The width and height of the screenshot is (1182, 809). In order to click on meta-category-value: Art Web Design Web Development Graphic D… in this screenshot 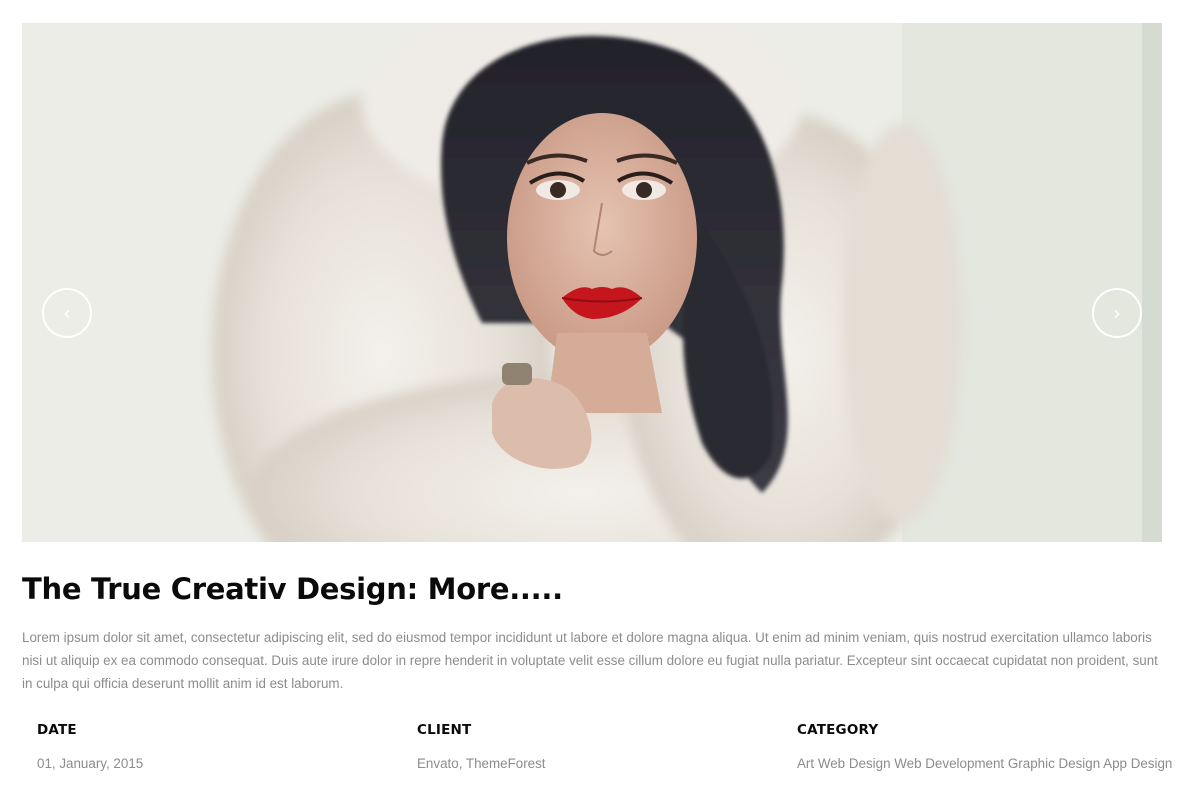, I will do `click(985, 763)`.